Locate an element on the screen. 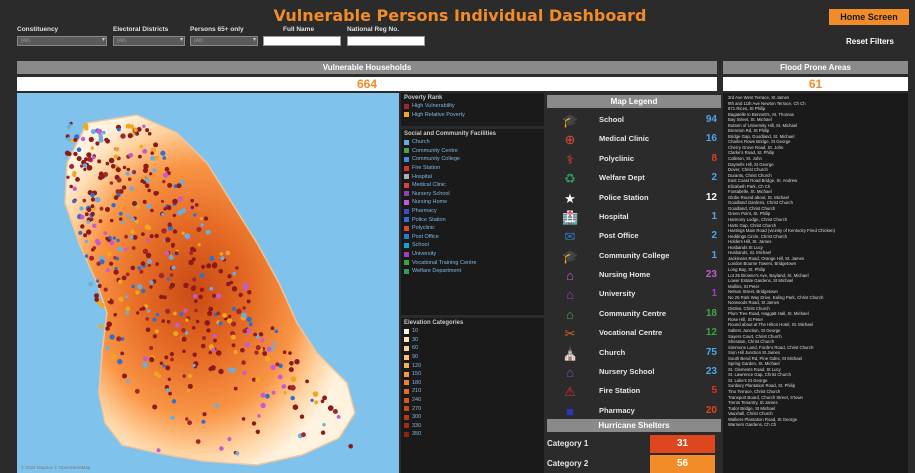  map-legend-item: ⌂ Community Centre 18 is located at coordinates (634, 314).